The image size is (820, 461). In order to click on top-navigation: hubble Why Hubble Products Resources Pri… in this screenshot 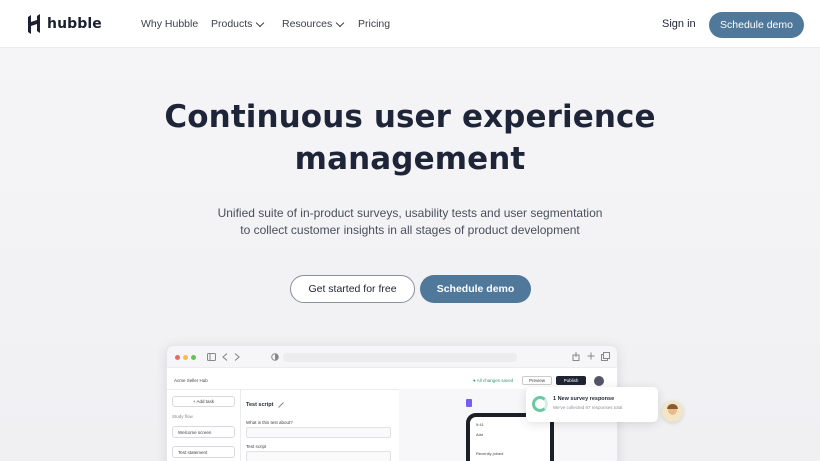, I will do `click(410, 24)`.